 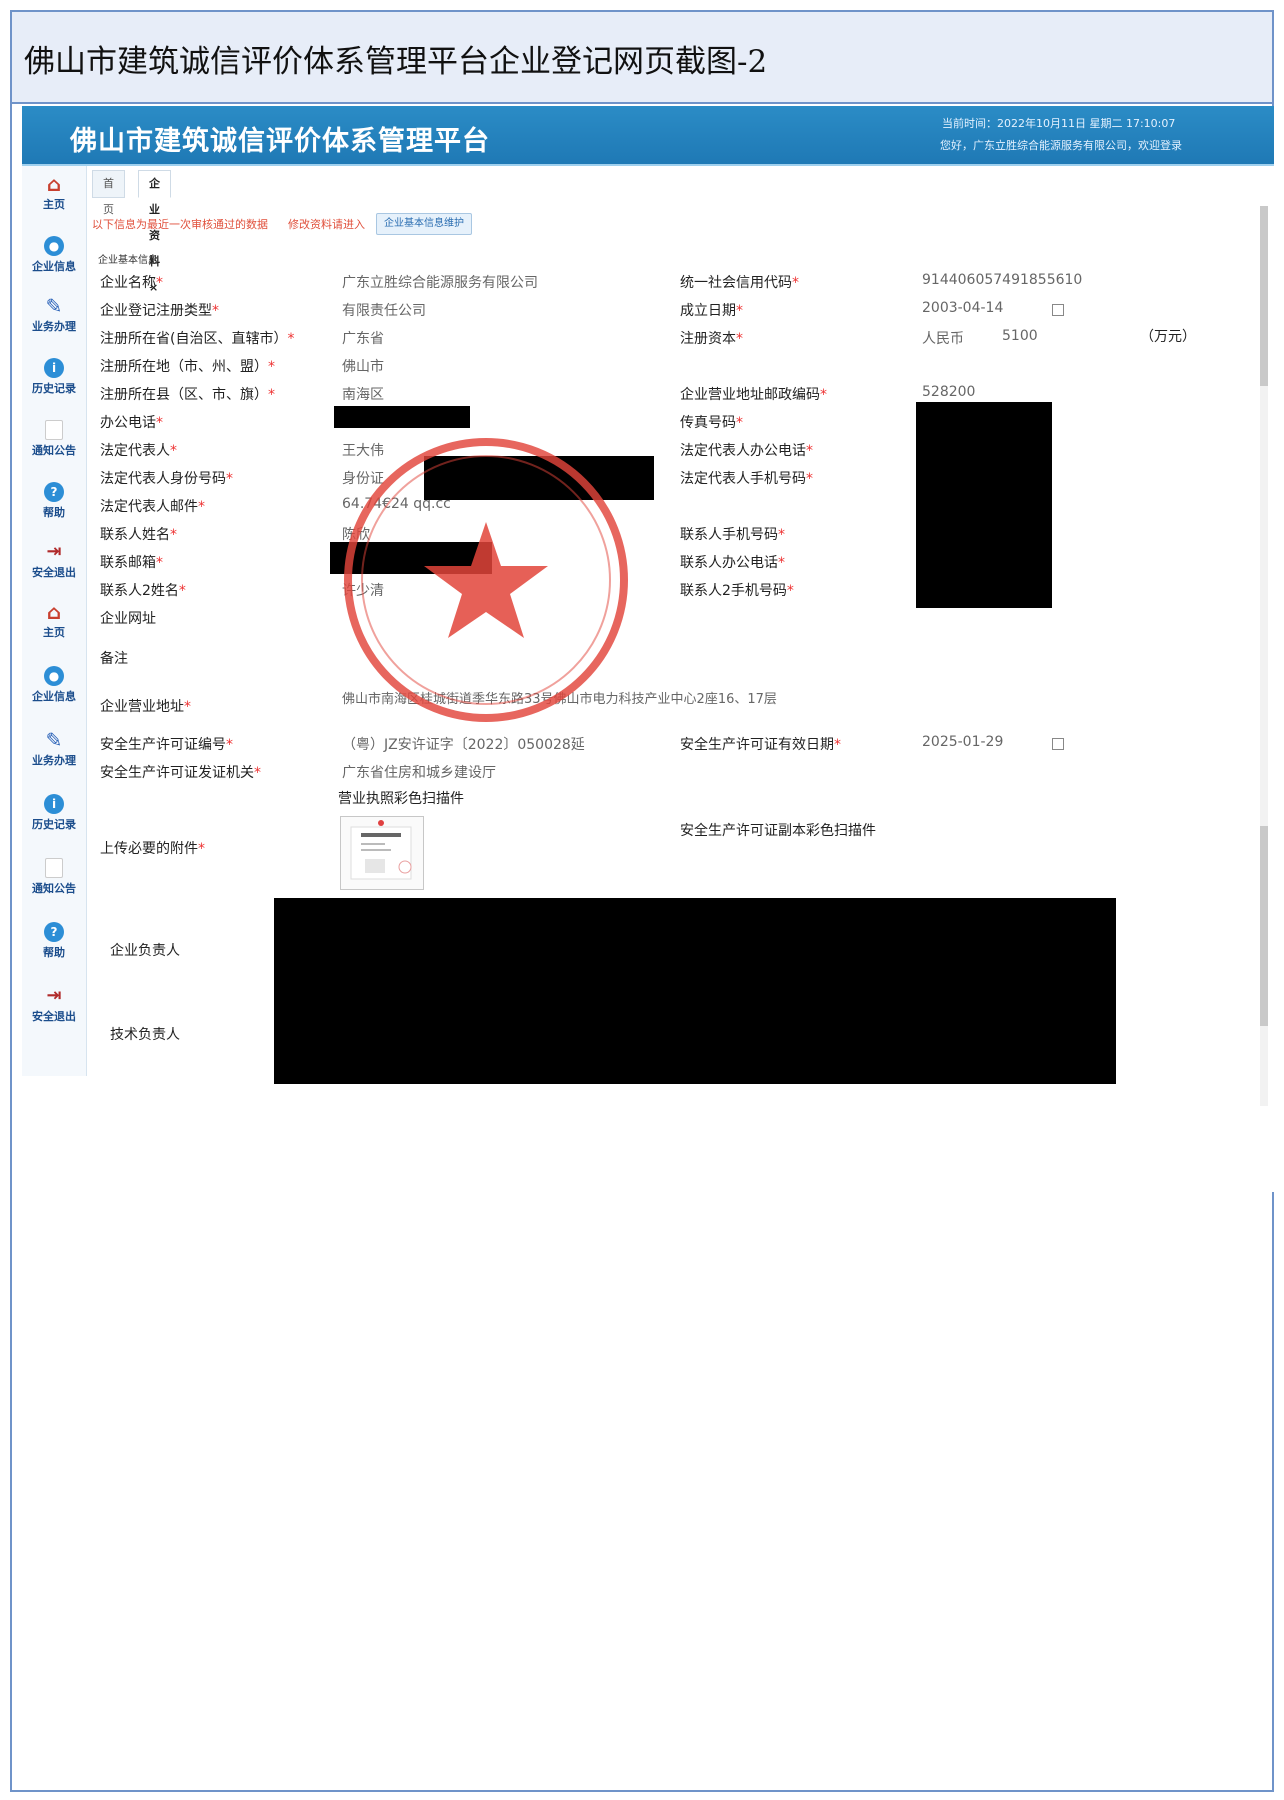 I want to click on label-found-date: 成立日期*, so click(x=711, y=311).